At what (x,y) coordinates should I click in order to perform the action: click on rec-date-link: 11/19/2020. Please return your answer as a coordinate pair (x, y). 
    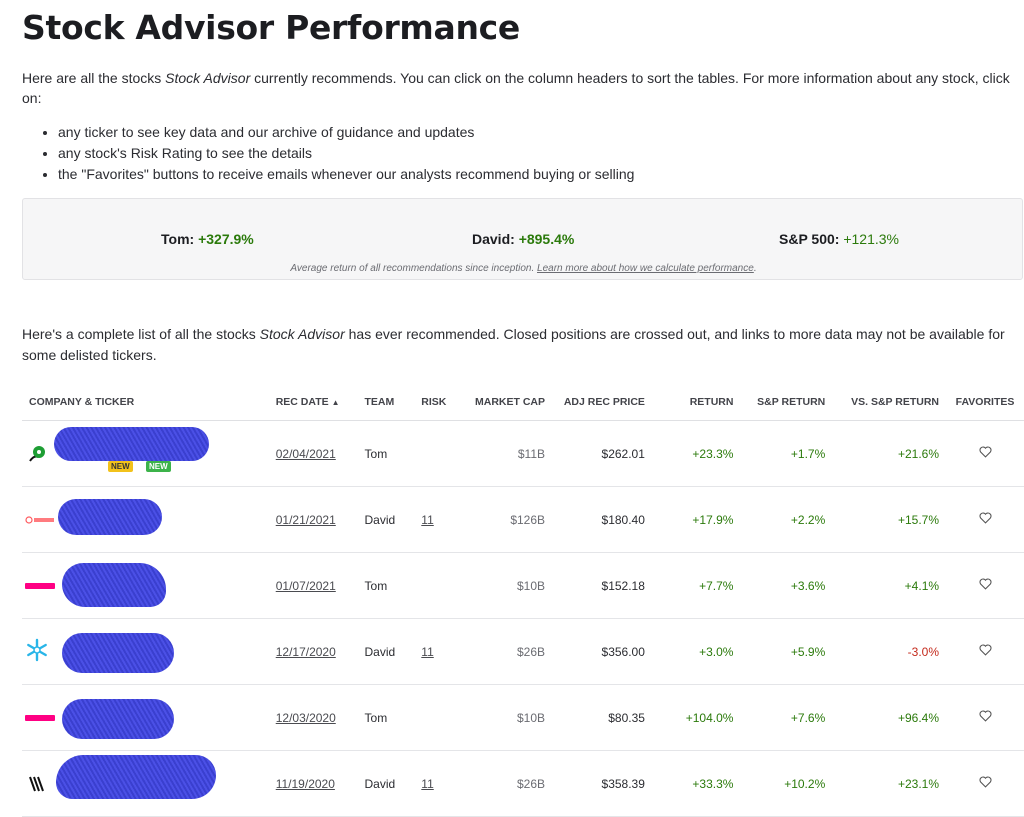
    Looking at the image, I should click on (305, 784).